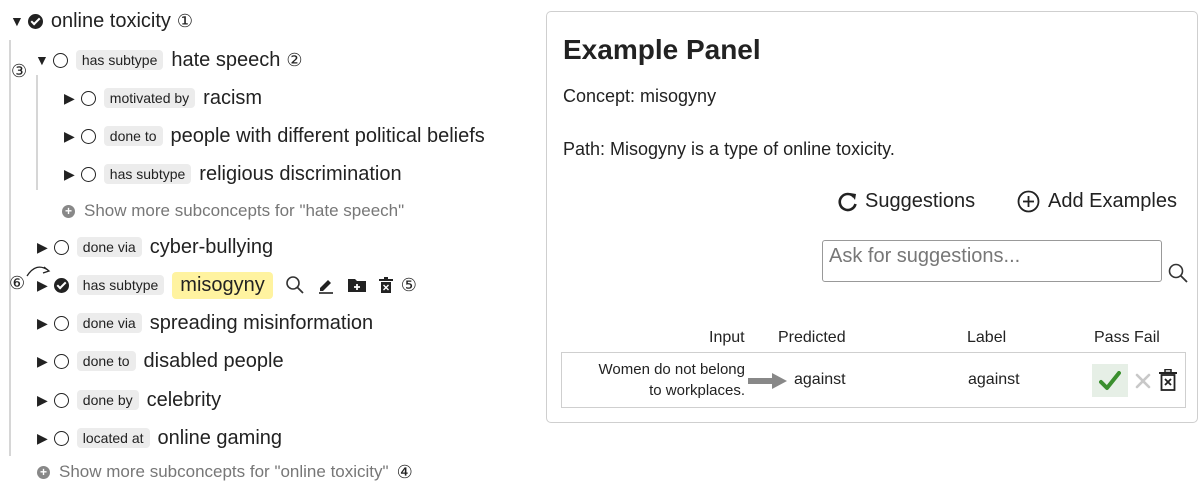 The width and height of the screenshot is (1204, 486). Describe the element at coordinates (37, 132) in the screenshot. I see `tree-guide-hate-speech` at that location.